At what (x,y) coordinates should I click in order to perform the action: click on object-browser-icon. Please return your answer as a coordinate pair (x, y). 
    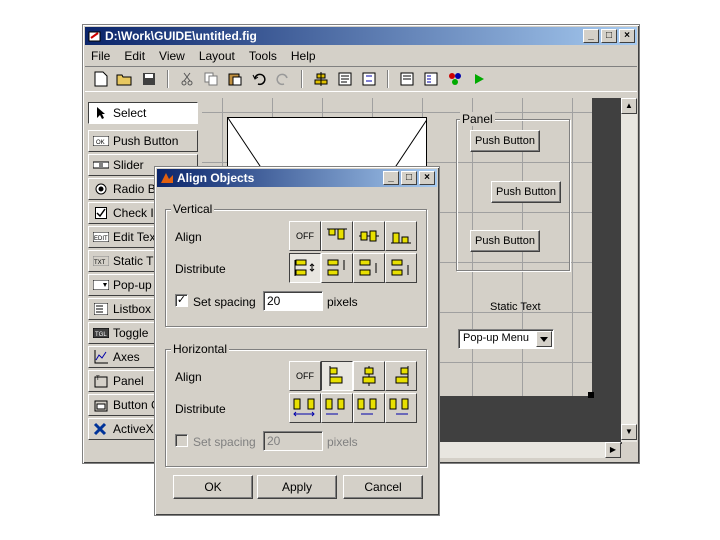
    Looking at the image, I should click on (455, 79).